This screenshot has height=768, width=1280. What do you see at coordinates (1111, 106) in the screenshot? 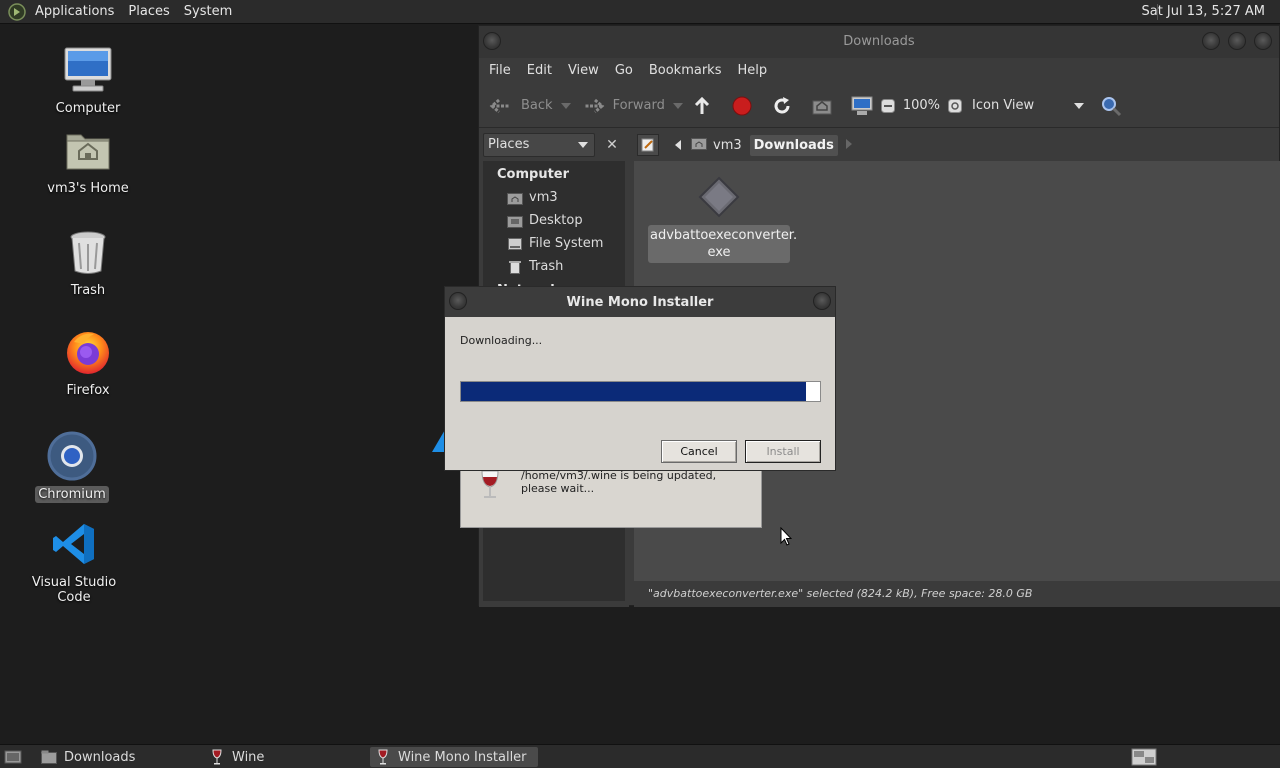
I see `search-icon` at bounding box center [1111, 106].